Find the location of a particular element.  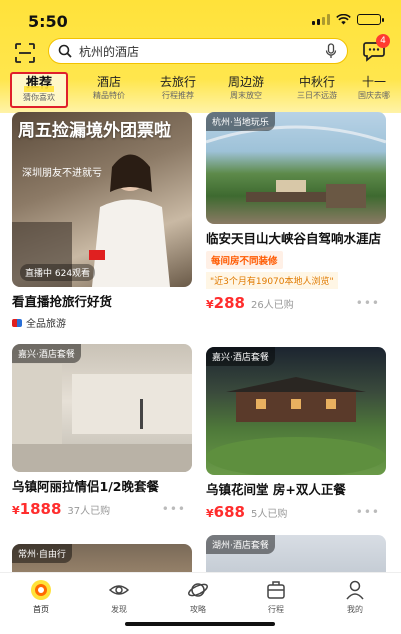

home-indicator is located at coordinates (200, 624).